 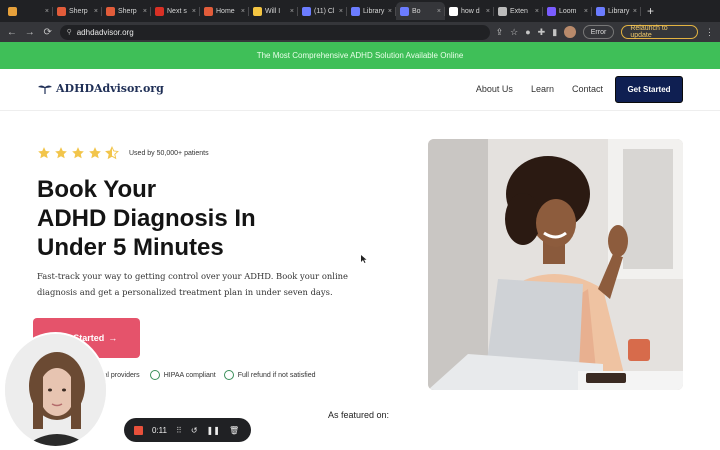 I want to click on arrow-right-icon: →, so click(x=113, y=338).